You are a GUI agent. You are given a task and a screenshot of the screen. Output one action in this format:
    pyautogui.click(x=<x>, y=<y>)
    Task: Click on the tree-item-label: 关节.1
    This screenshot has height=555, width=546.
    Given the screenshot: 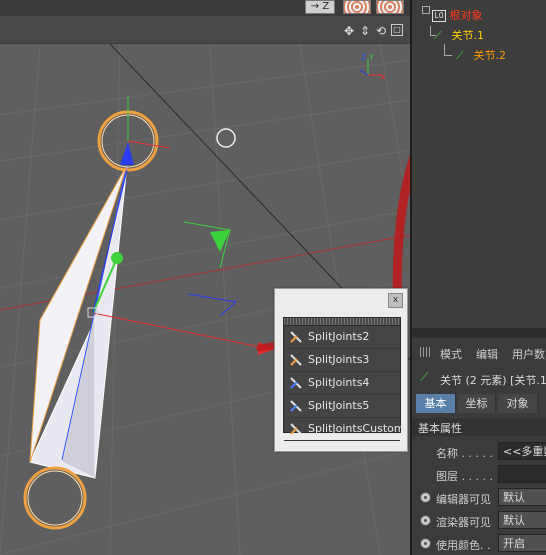 What is the action you would take?
    pyautogui.click(x=468, y=35)
    